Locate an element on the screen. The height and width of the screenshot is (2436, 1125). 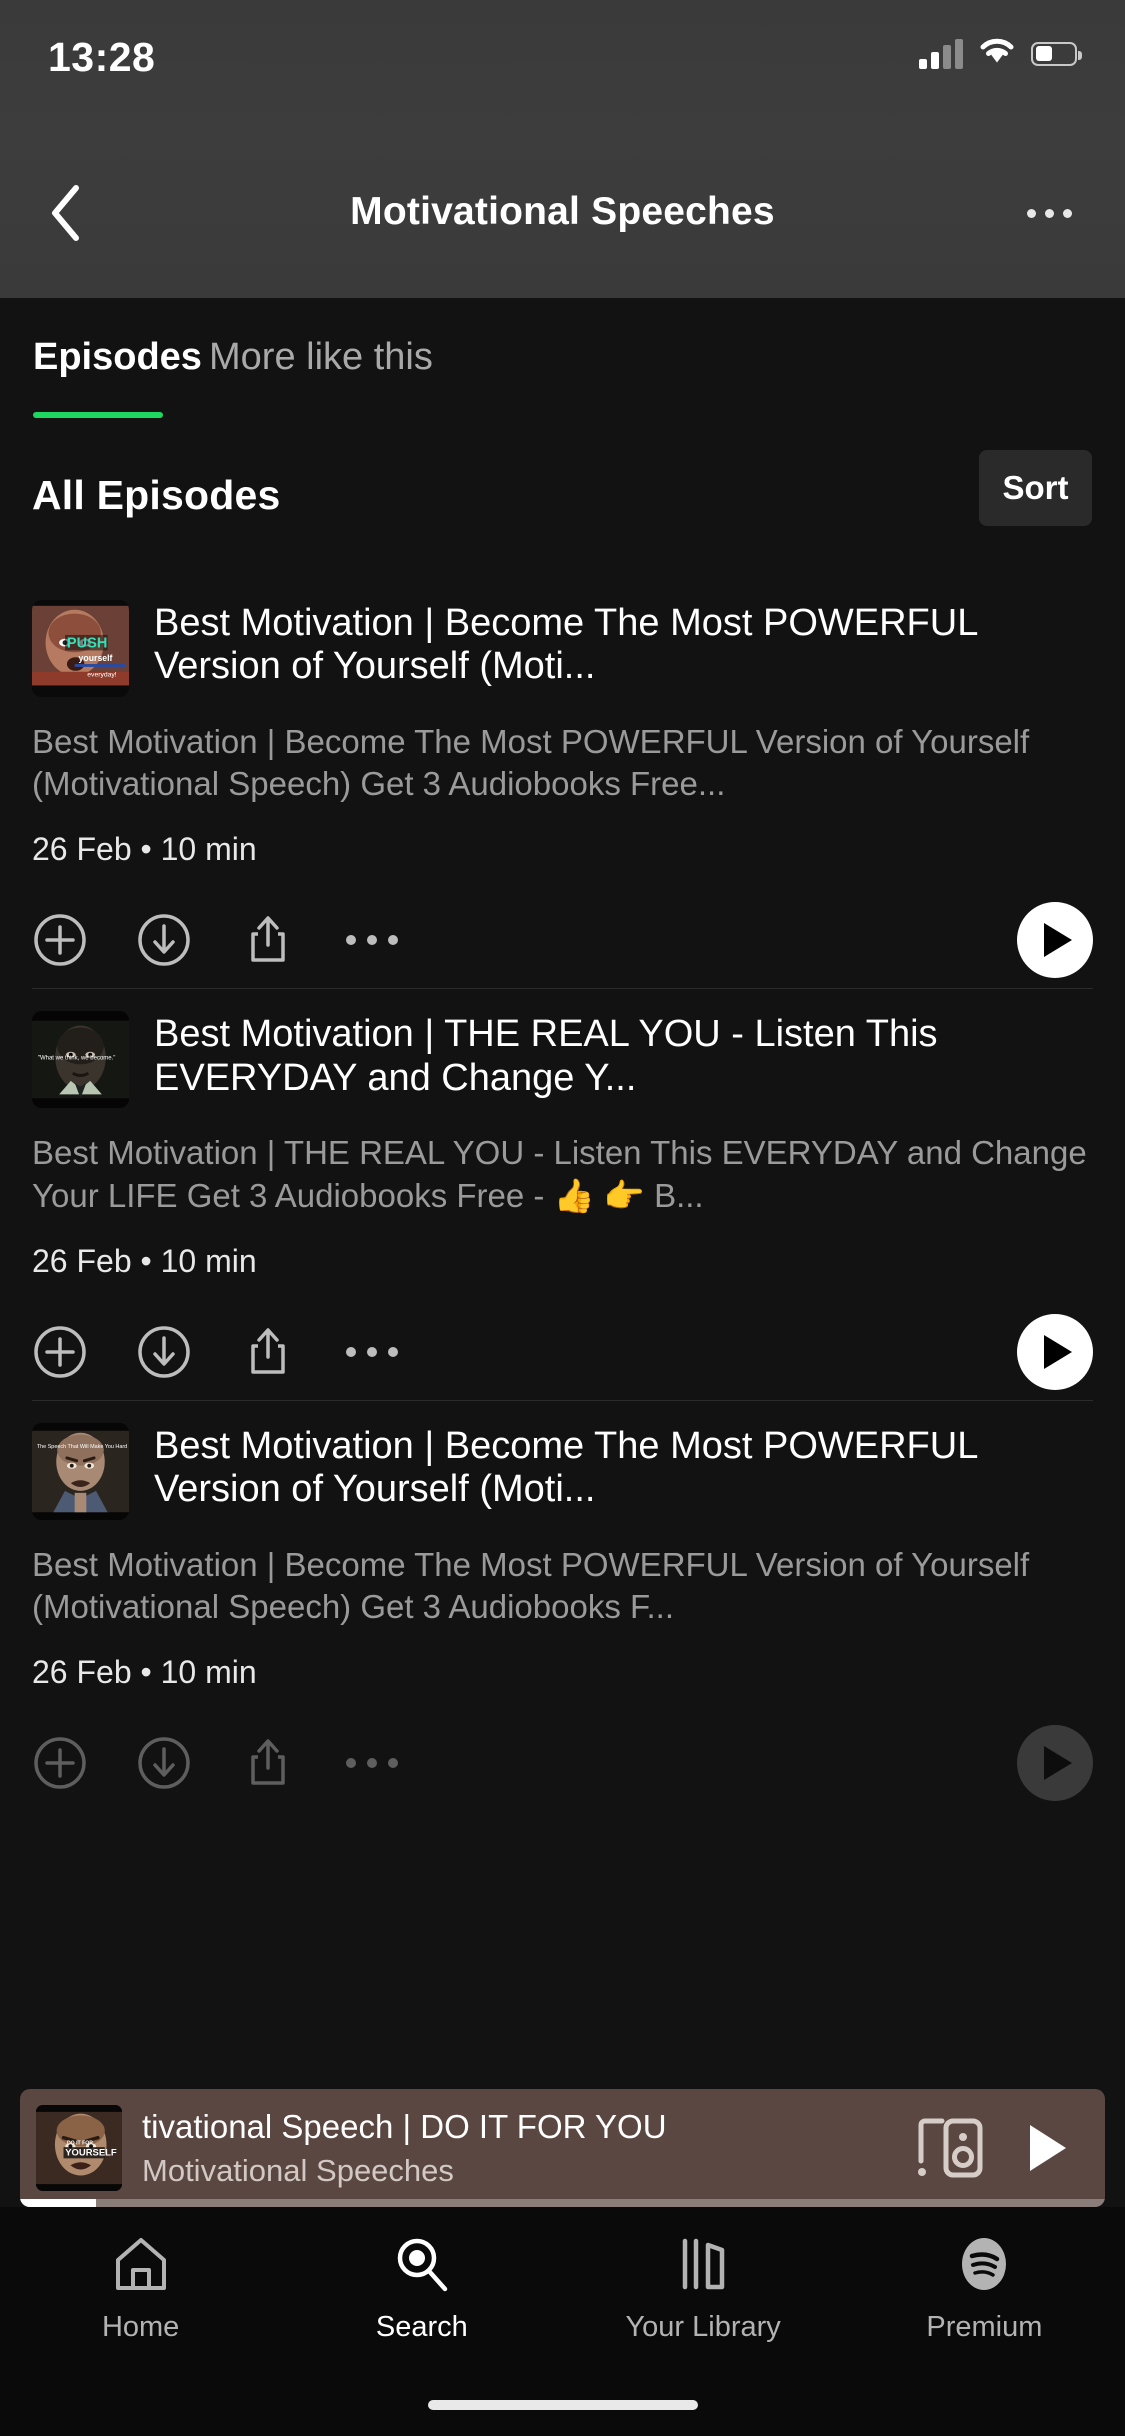
nav-item-premium: Premium is located at coordinates (984, 2334).